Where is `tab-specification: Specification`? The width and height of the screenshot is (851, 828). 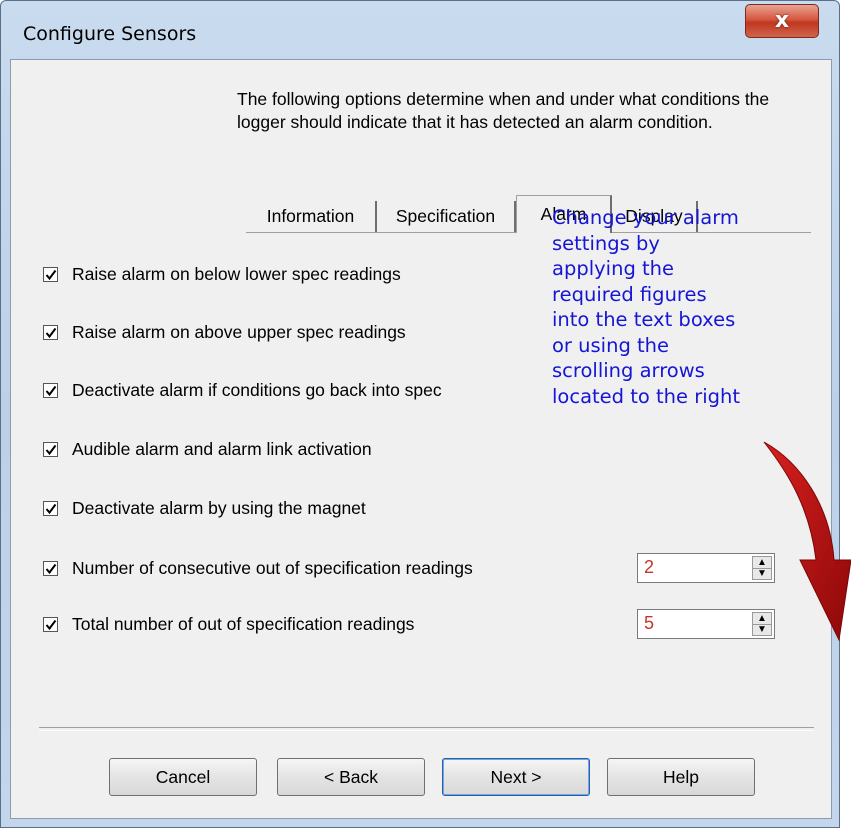
tab-specification: Specification is located at coordinates (446, 216).